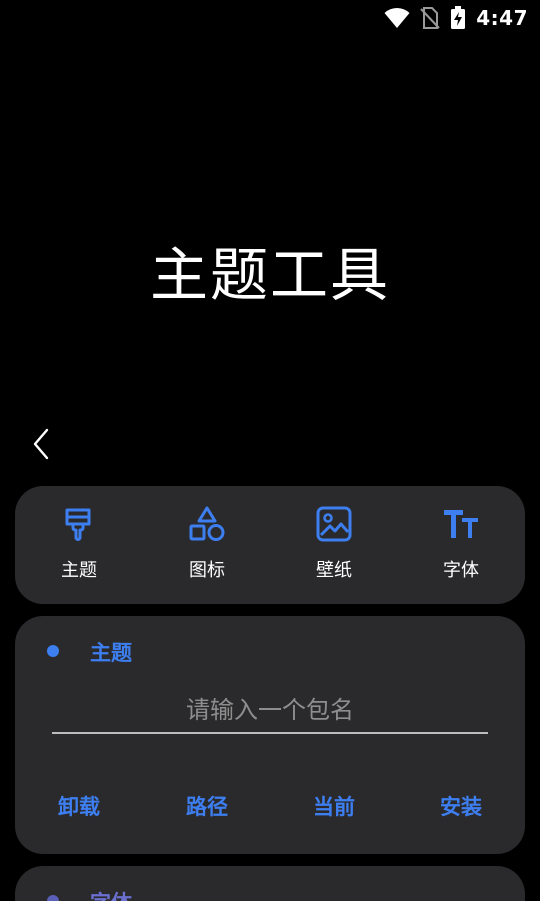 The height and width of the screenshot is (901, 540). Describe the element at coordinates (397, 17) in the screenshot. I see `wifi-icon` at that location.